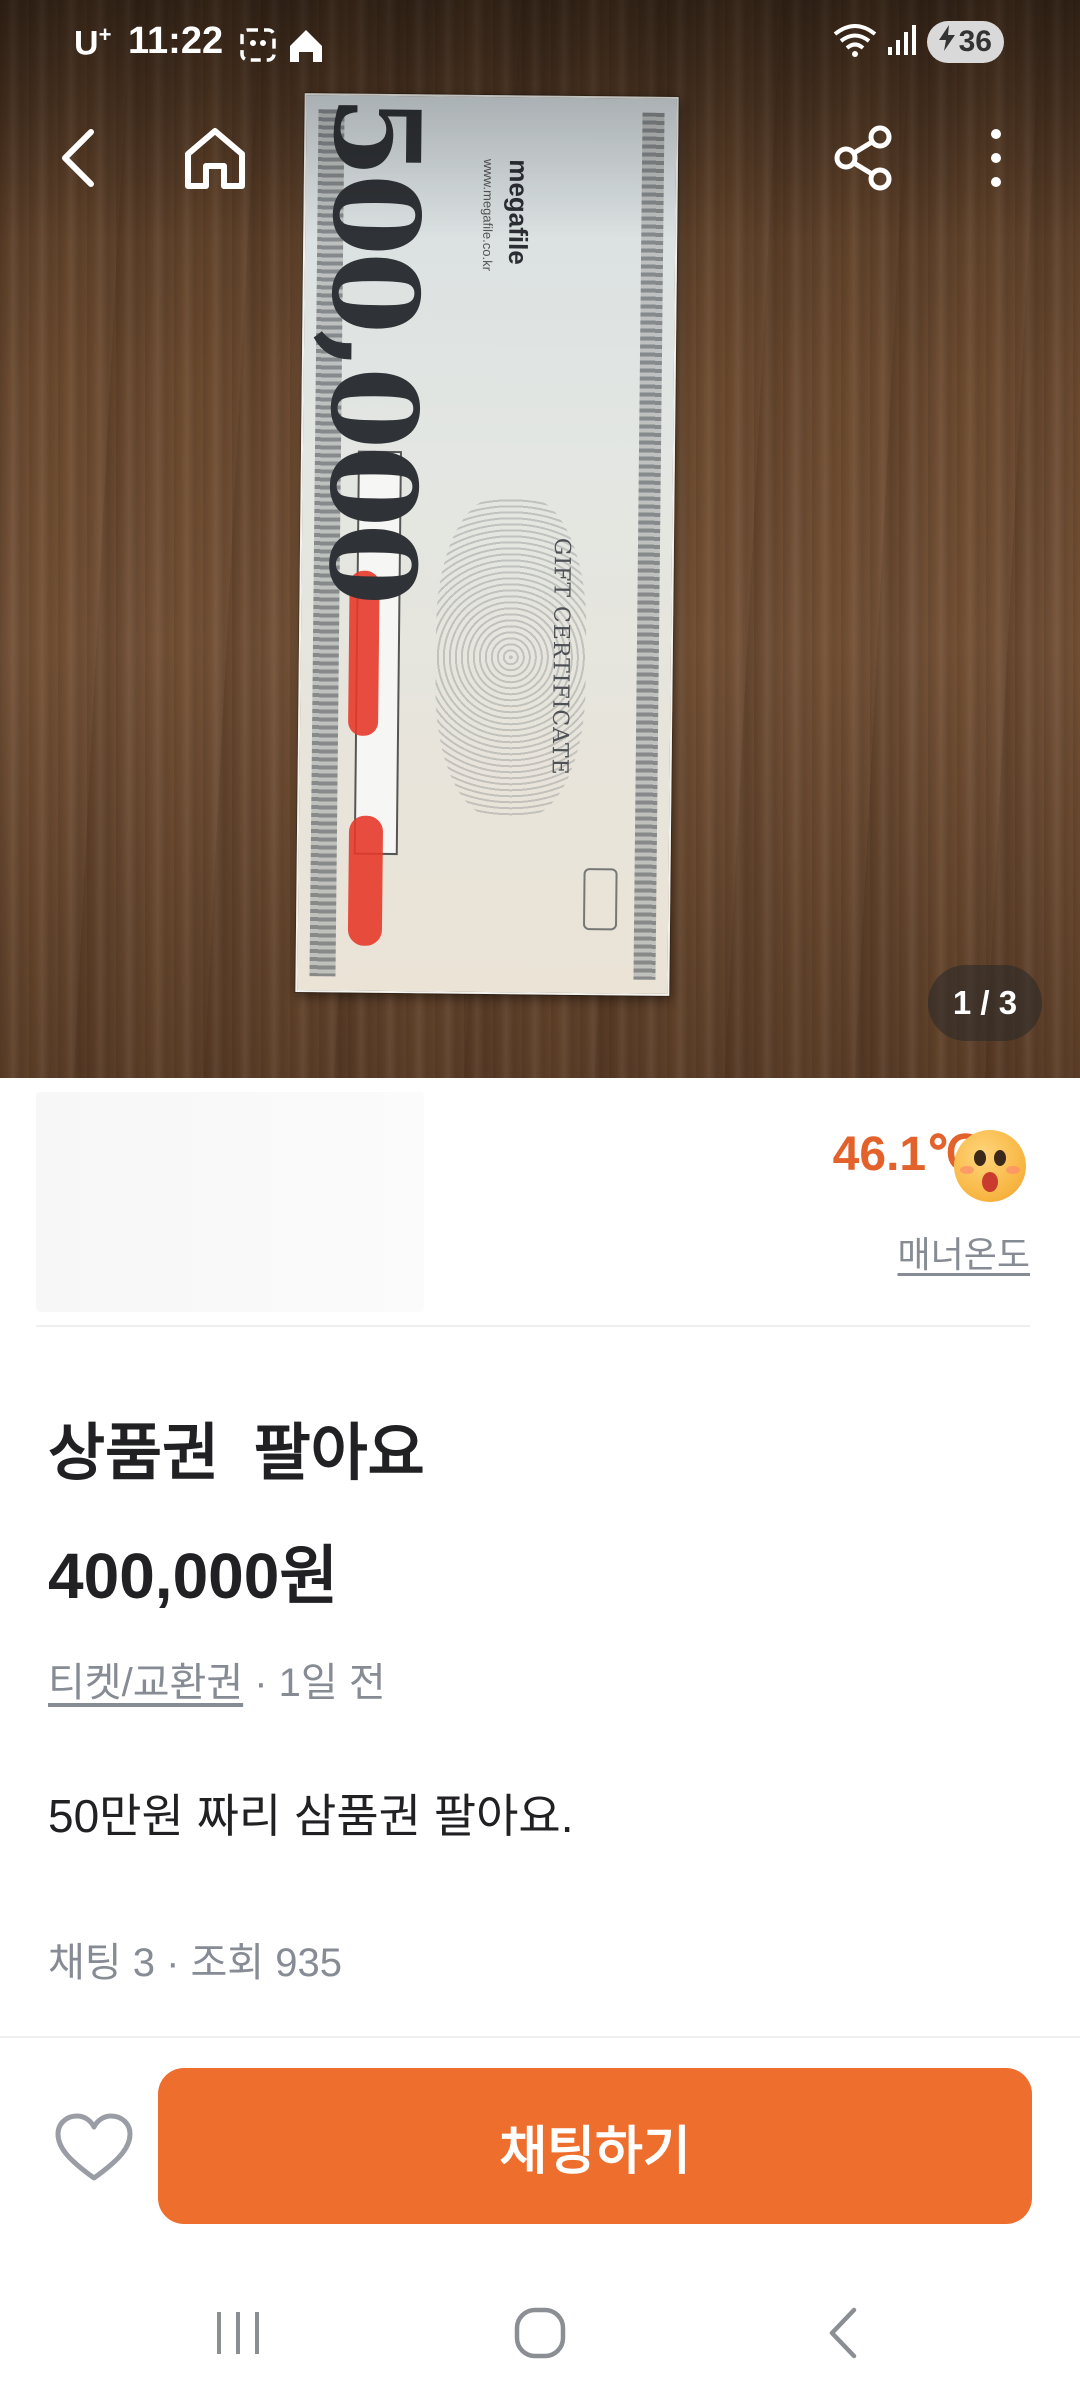 This screenshot has width=1080, height=2400. What do you see at coordinates (145, 1683) in the screenshot?
I see `category-link: 티켓/교환권` at bounding box center [145, 1683].